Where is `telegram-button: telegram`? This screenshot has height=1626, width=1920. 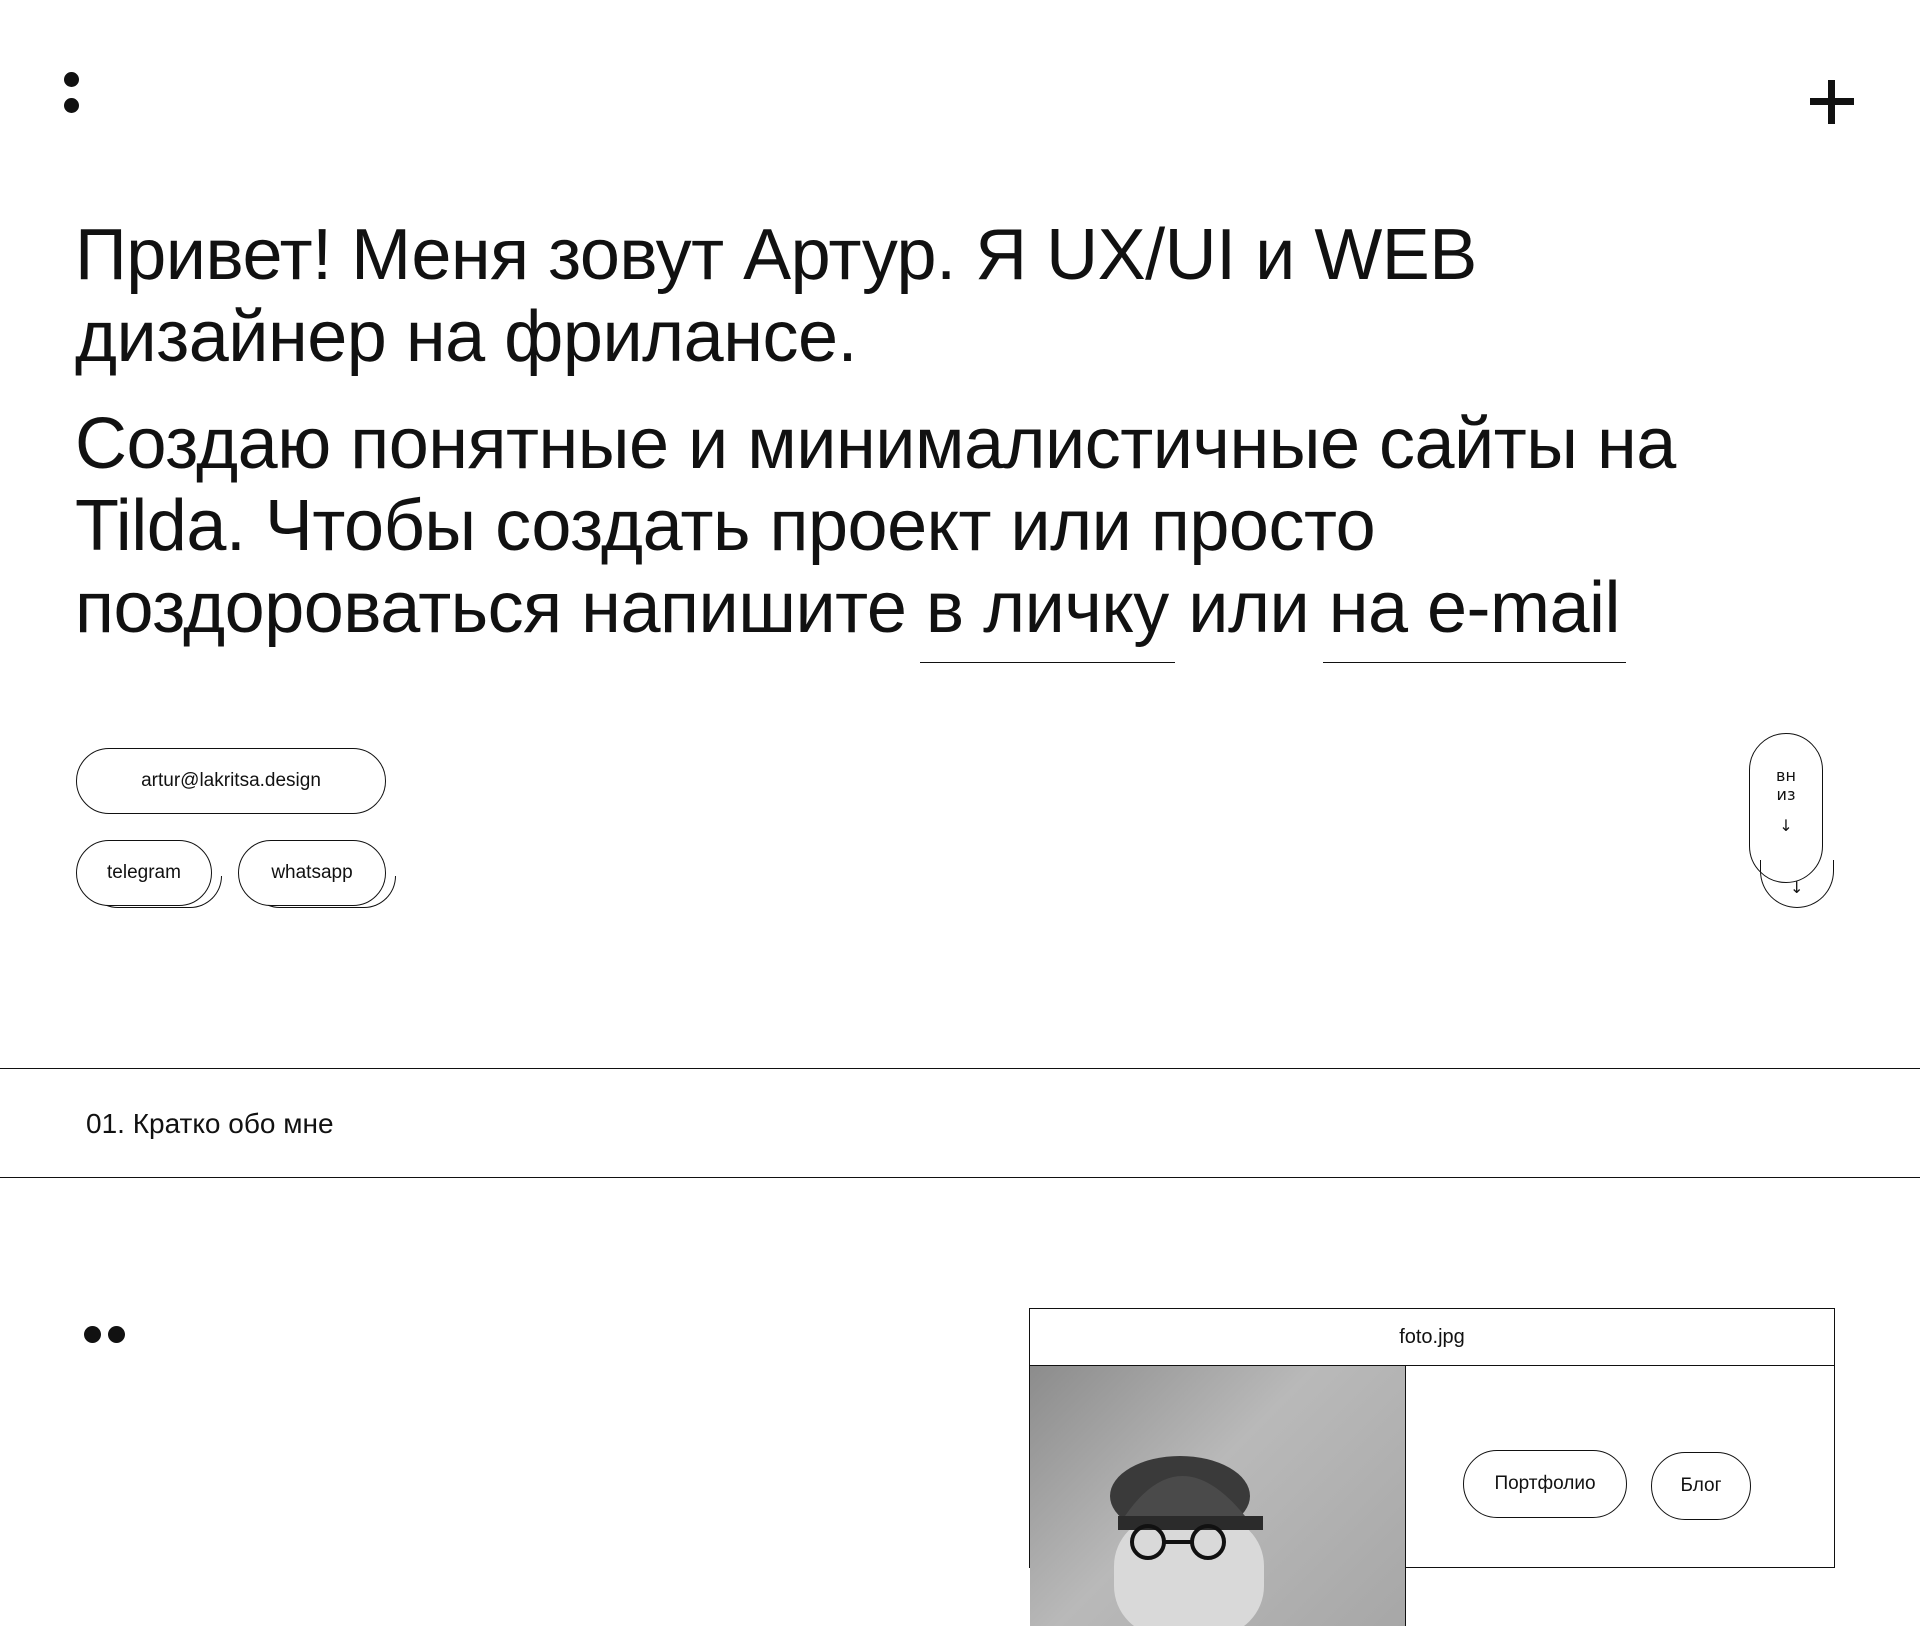 telegram-button: telegram is located at coordinates (144, 873).